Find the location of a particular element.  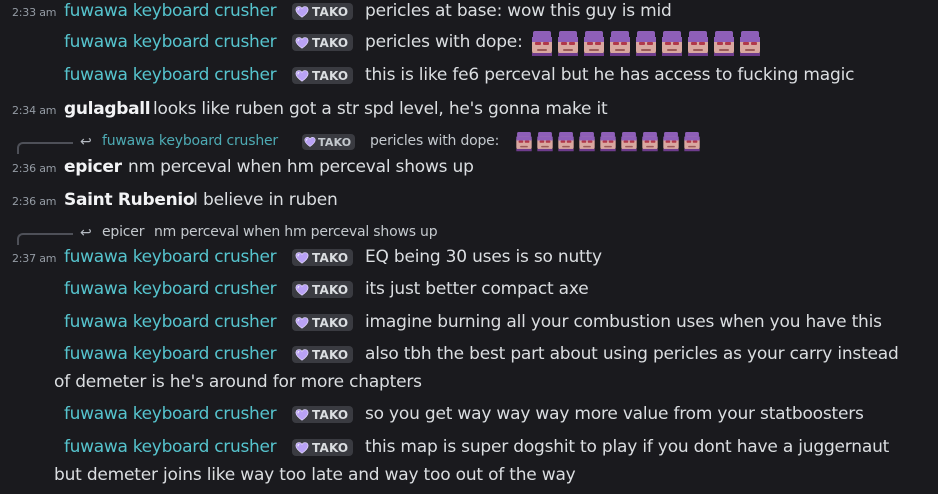

reply-username: fuwawa keyboard crusher is located at coordinates (190, 141).